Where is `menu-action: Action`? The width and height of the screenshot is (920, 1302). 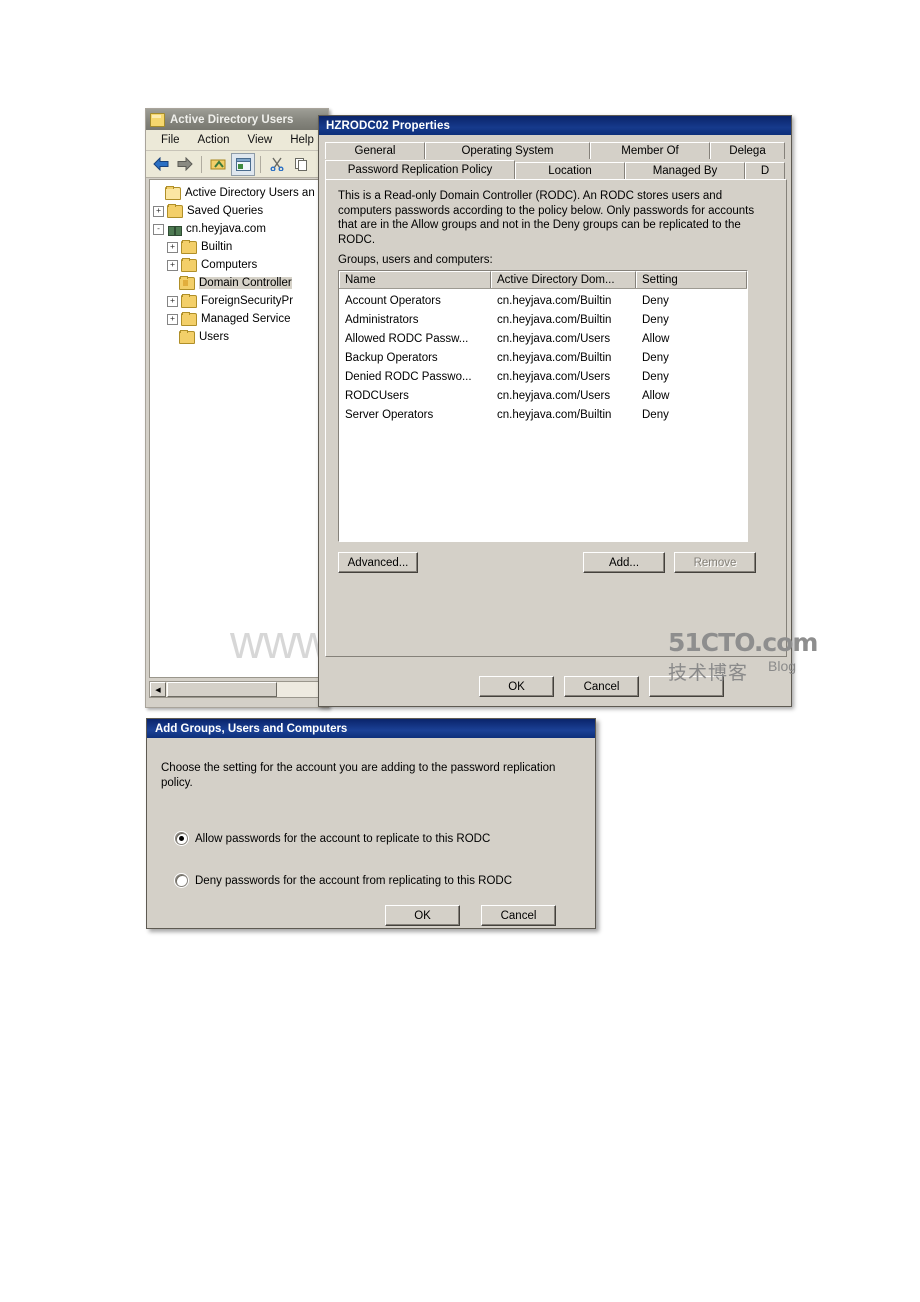
menu-action: Action is located at coordinates (214, 140).